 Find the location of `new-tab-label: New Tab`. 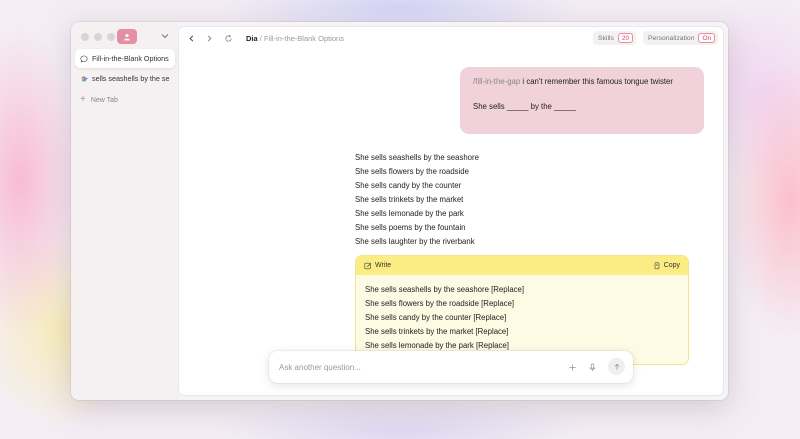

new-tab-label: New Tab is located at coordinates (104, 100).